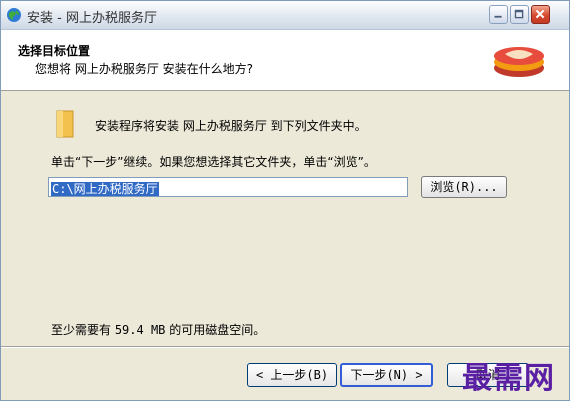 Image resolution: width=570 pixels, height=401 pixels. What do you see at coordinates (144, 69) in the screenshot?
I see `page-subtitle: 您想将 网上办税服务厅 安装在什么地方?` at bounding box center [144, 69].